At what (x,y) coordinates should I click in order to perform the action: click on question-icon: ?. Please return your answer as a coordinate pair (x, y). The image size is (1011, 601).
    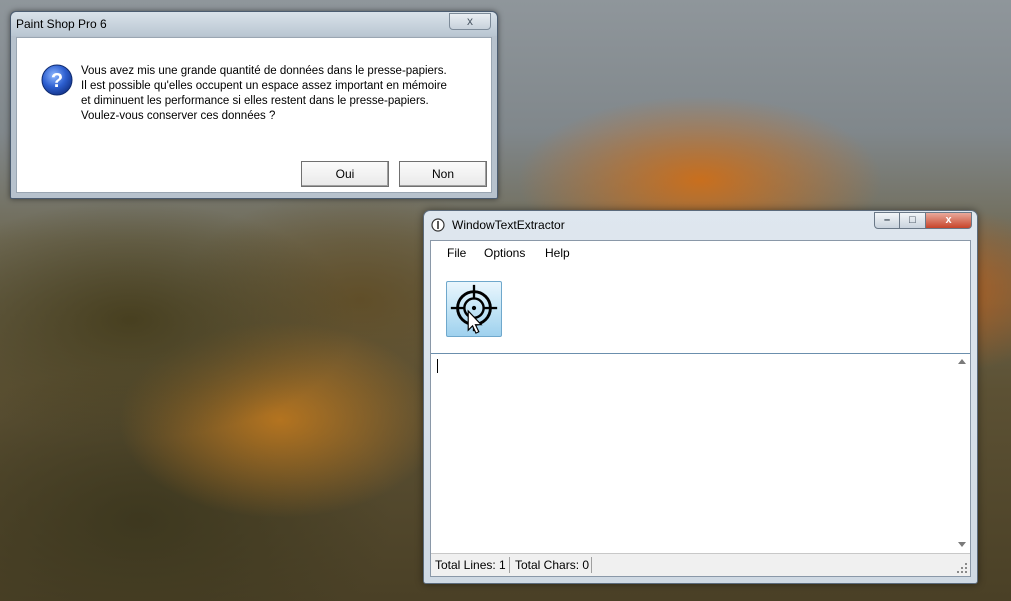
    Looking at the image, I should click on (57, 80).